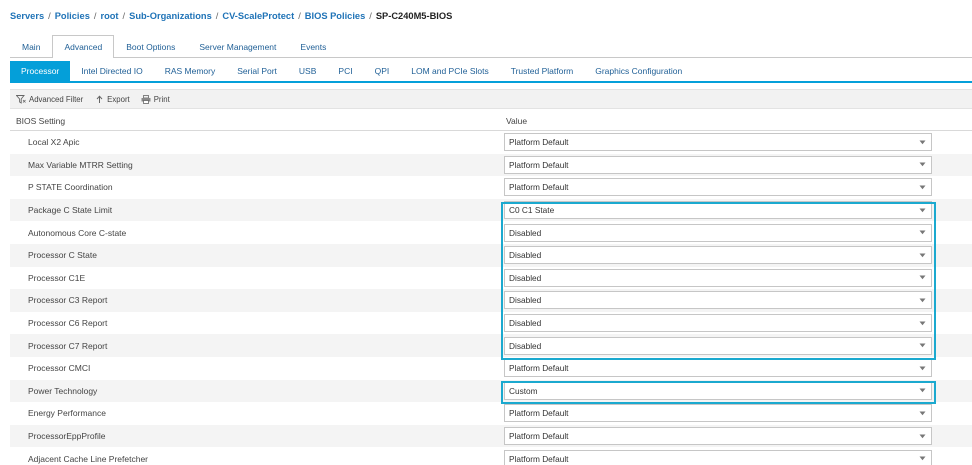 Image resolution: width=972 pixels, height=465 pixels. What do you see at coordinates (49, 99) in the screenshot?
I see `advanced-filter-button: Advanced Filter` at bounding box center [49, 99].